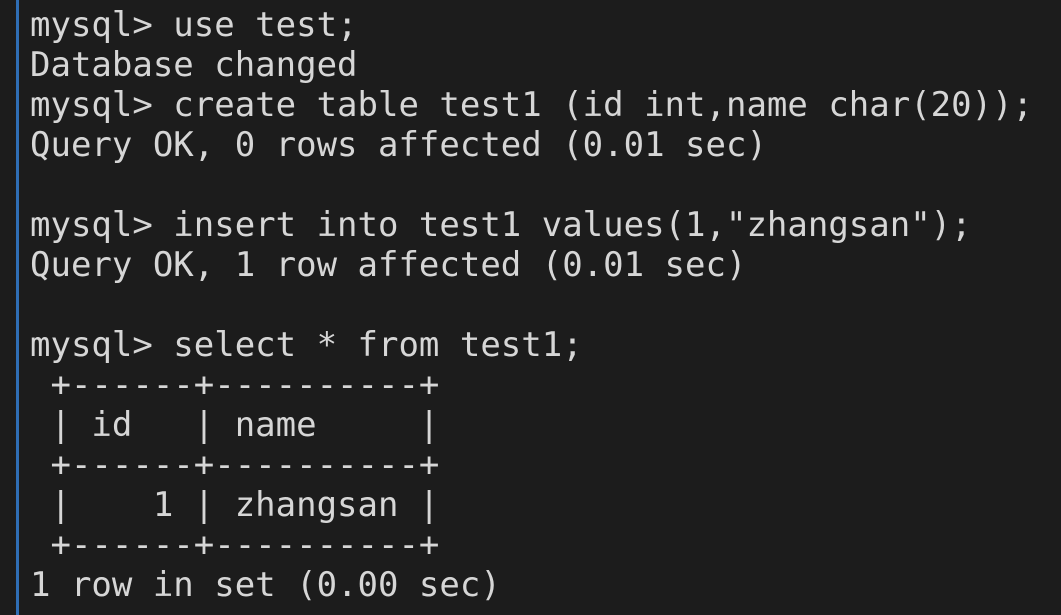  What do you see at coordinates (194, 25) in the screenshot?
I see `console-line: mysql> use test;` at bounding box center [194, 25].